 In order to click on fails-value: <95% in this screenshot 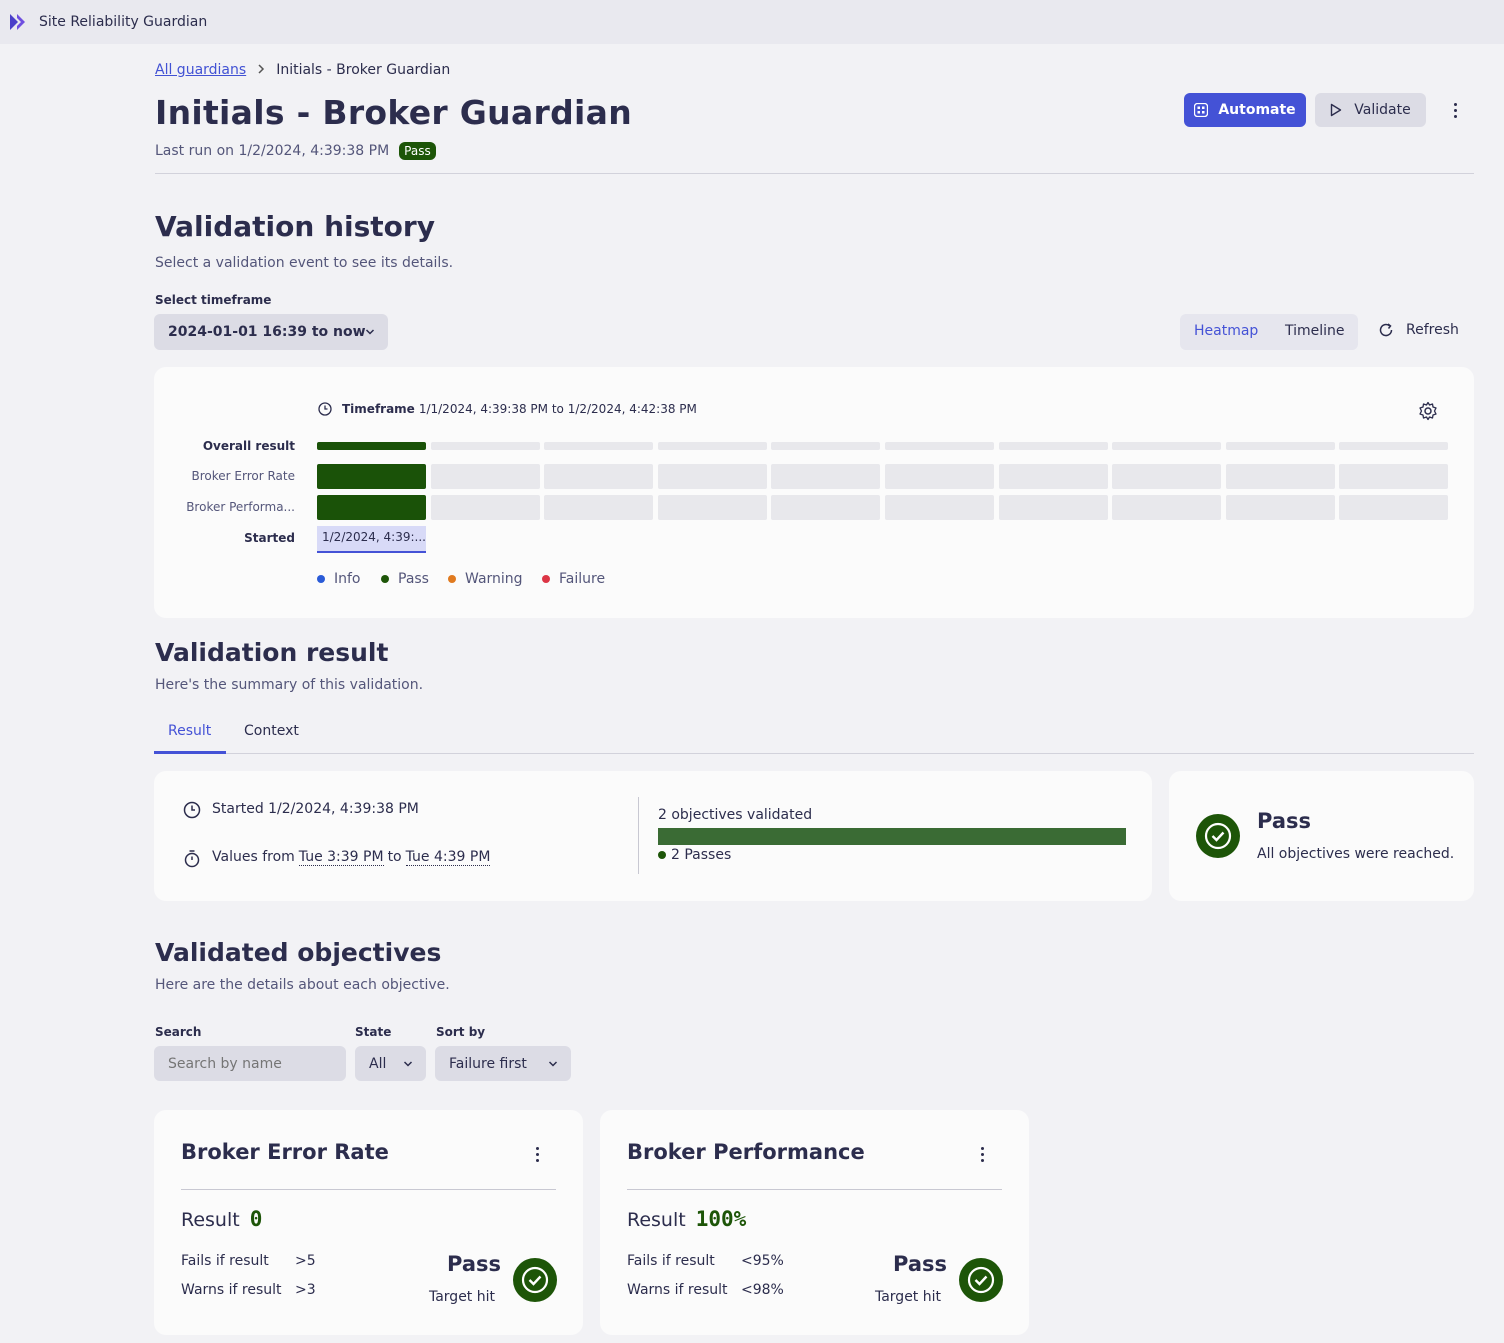, I will do `click(762, 1261)`.